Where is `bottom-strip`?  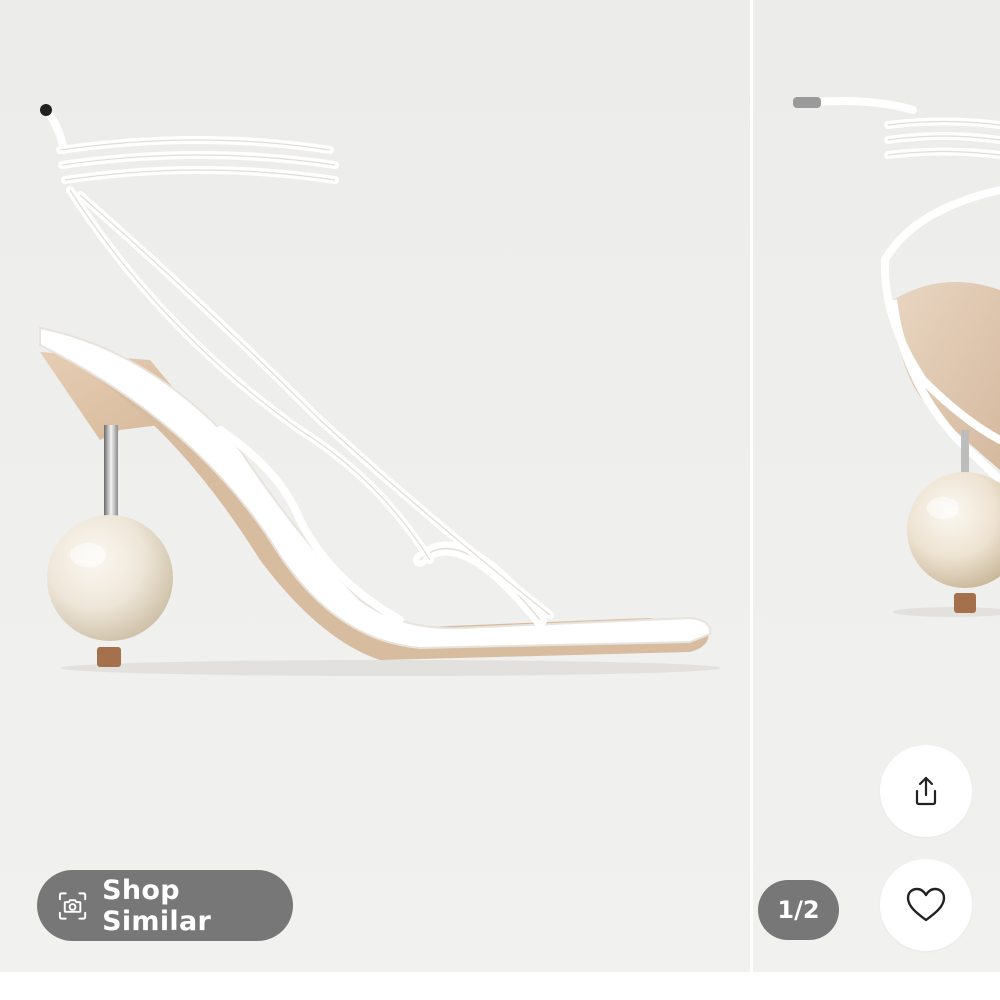
bottom-strip is located at coordinates (500, 986).